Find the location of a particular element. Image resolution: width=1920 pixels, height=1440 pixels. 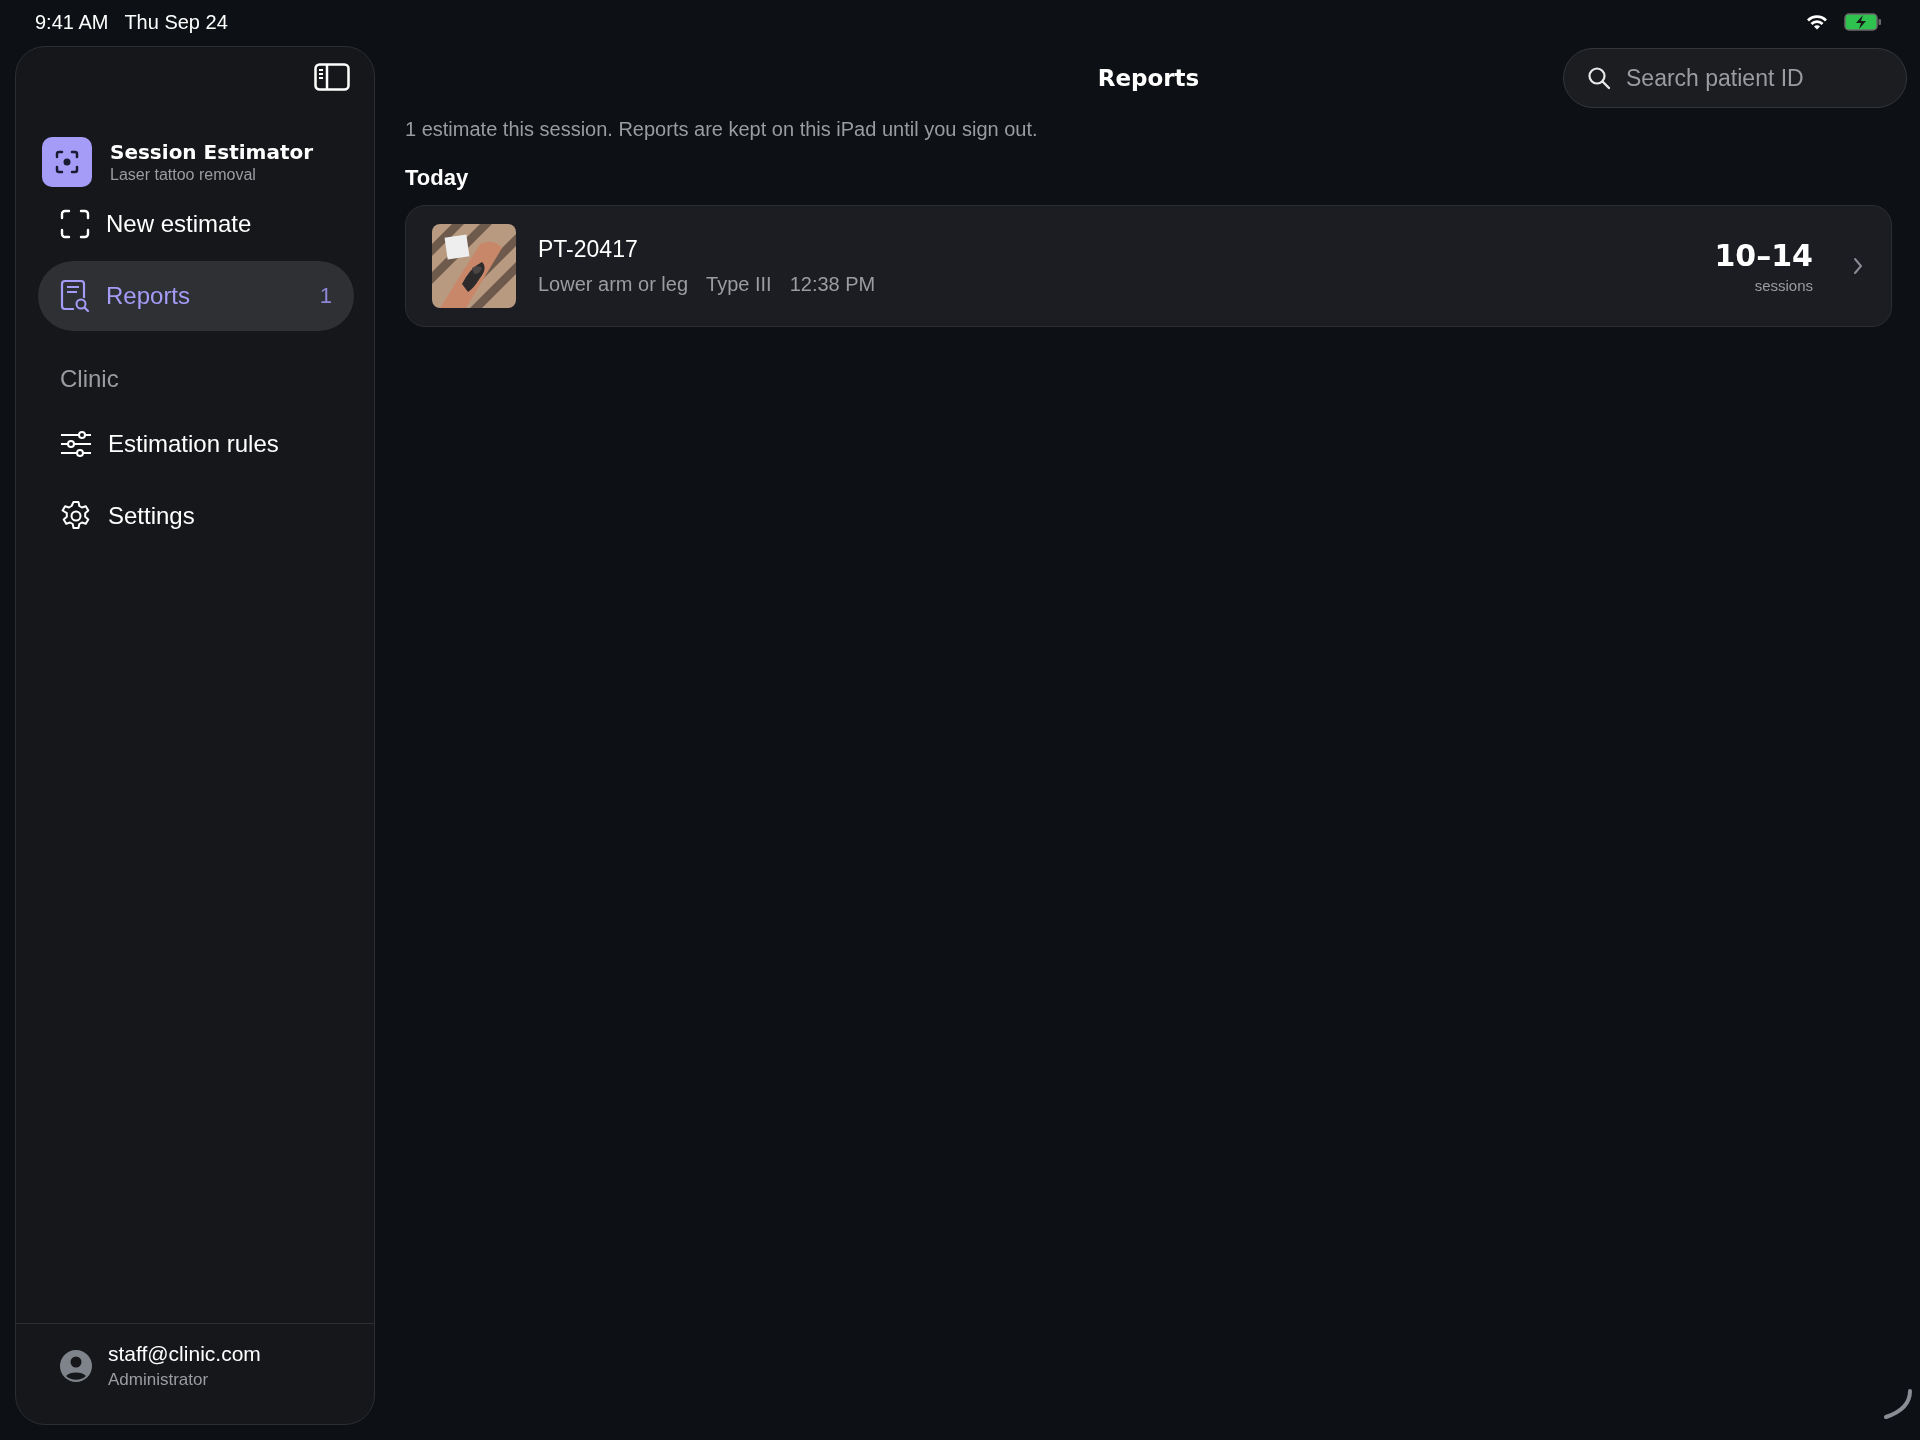

search-field: Search patient ID is located at coordinates (1735, 78).